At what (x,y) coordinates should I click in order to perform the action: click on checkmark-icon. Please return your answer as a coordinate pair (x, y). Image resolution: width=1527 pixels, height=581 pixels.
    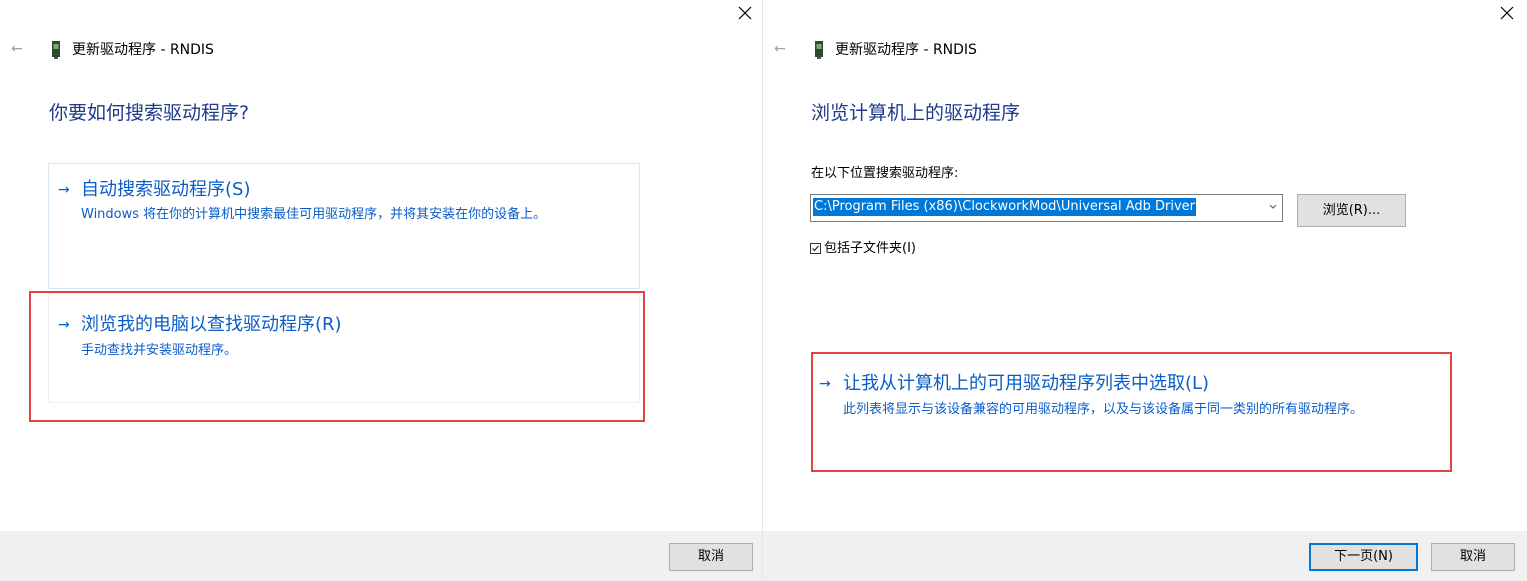
    Looking at the image, I should click on (815, 248).